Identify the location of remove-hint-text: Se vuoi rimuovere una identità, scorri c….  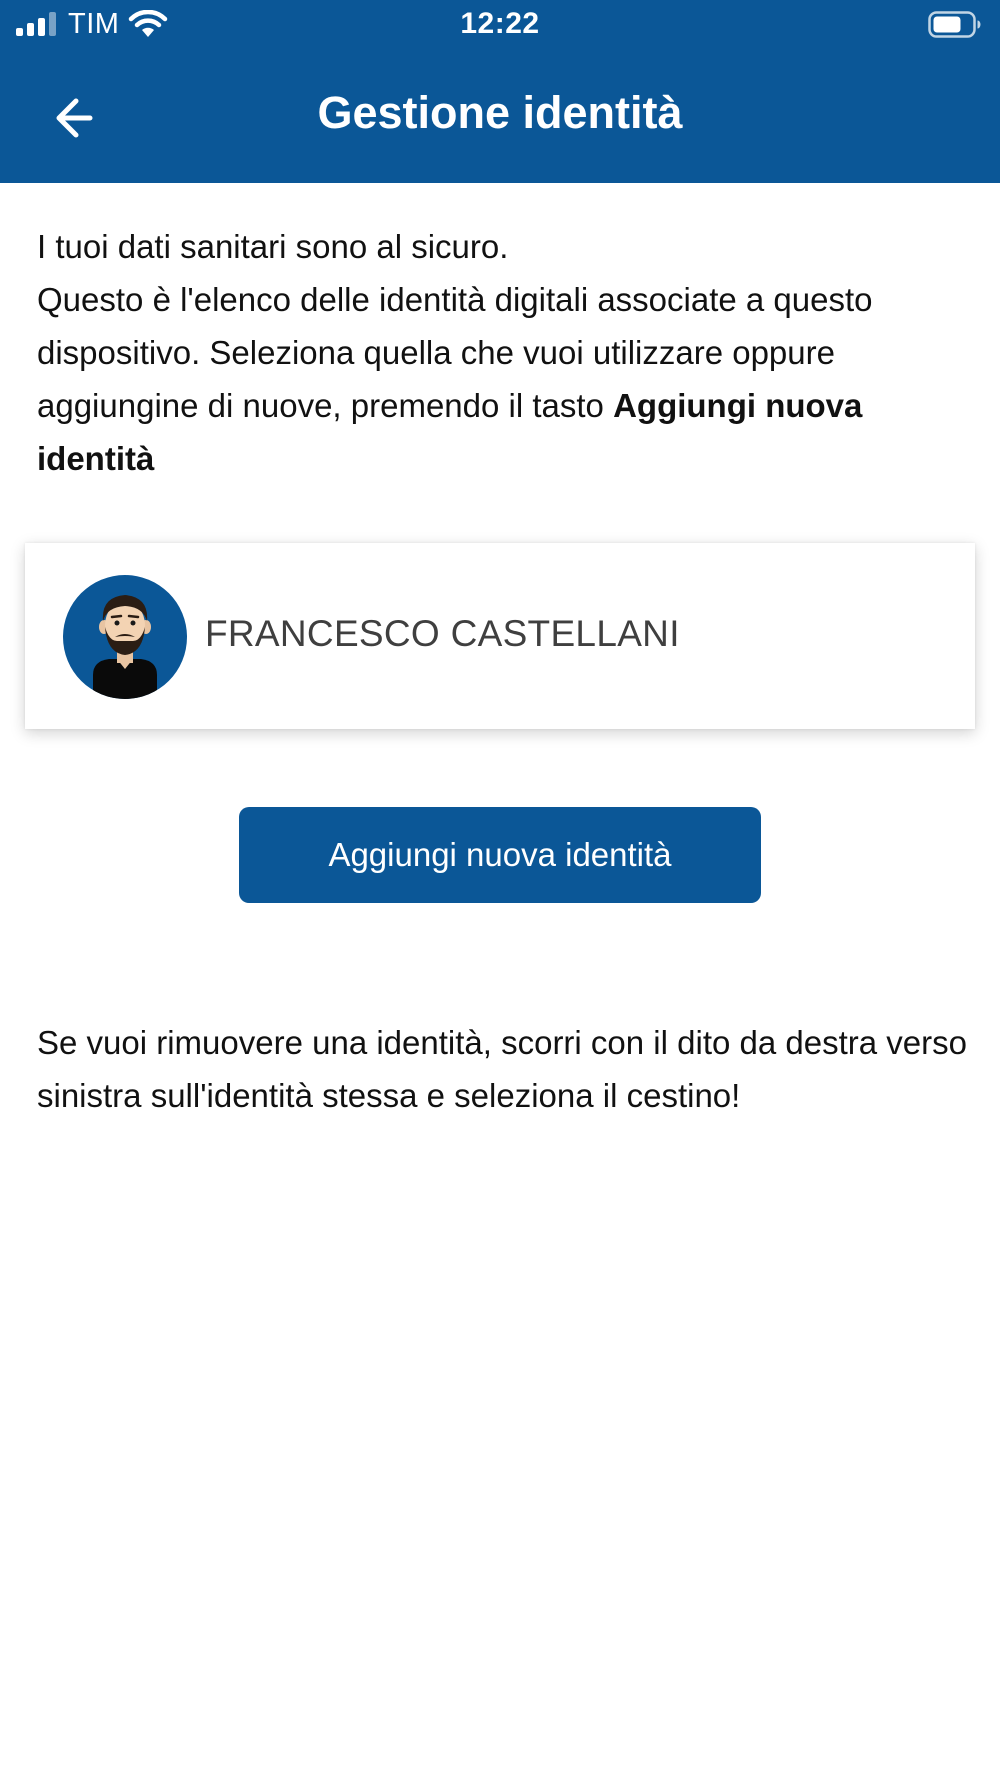
(502, 1069).